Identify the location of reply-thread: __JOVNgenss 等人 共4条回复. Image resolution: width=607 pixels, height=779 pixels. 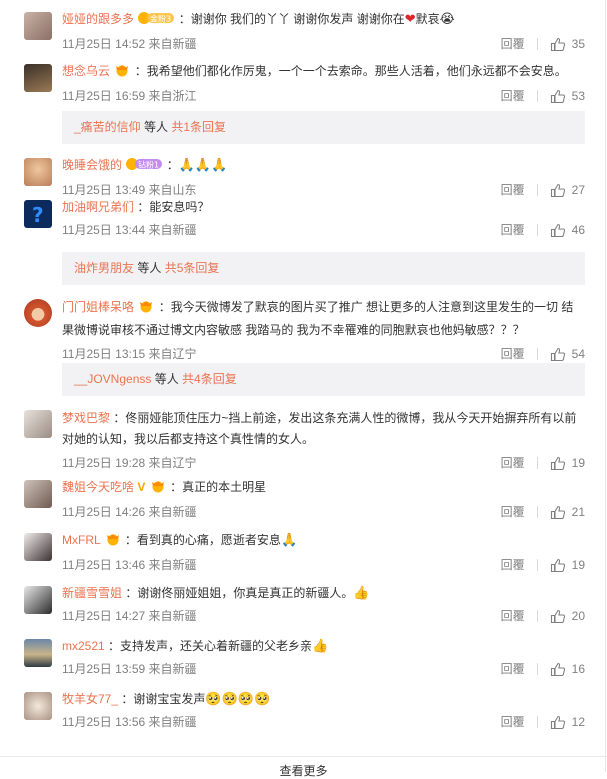
(323, 379).